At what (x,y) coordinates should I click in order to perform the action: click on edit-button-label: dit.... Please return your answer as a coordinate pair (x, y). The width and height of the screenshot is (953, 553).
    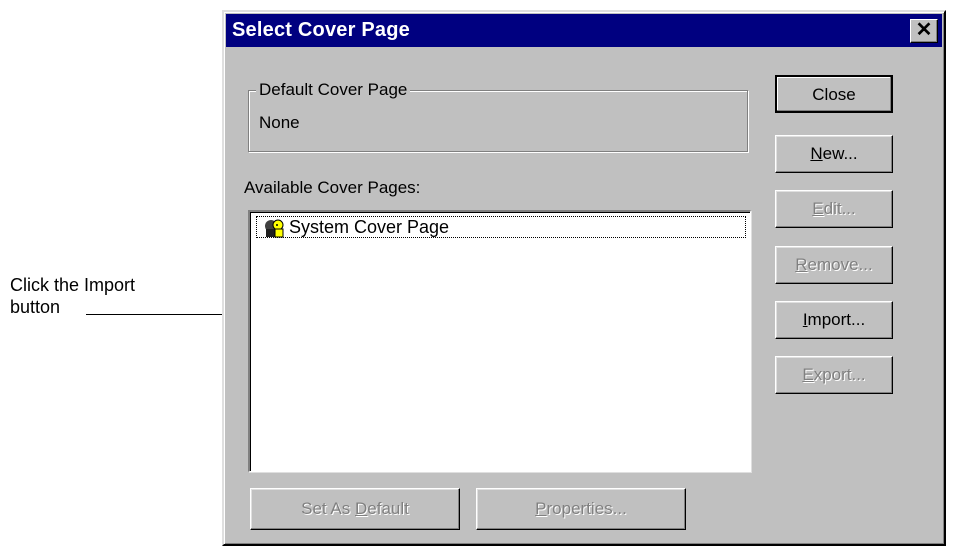
    Looking at the image, I should click on (839, 208).